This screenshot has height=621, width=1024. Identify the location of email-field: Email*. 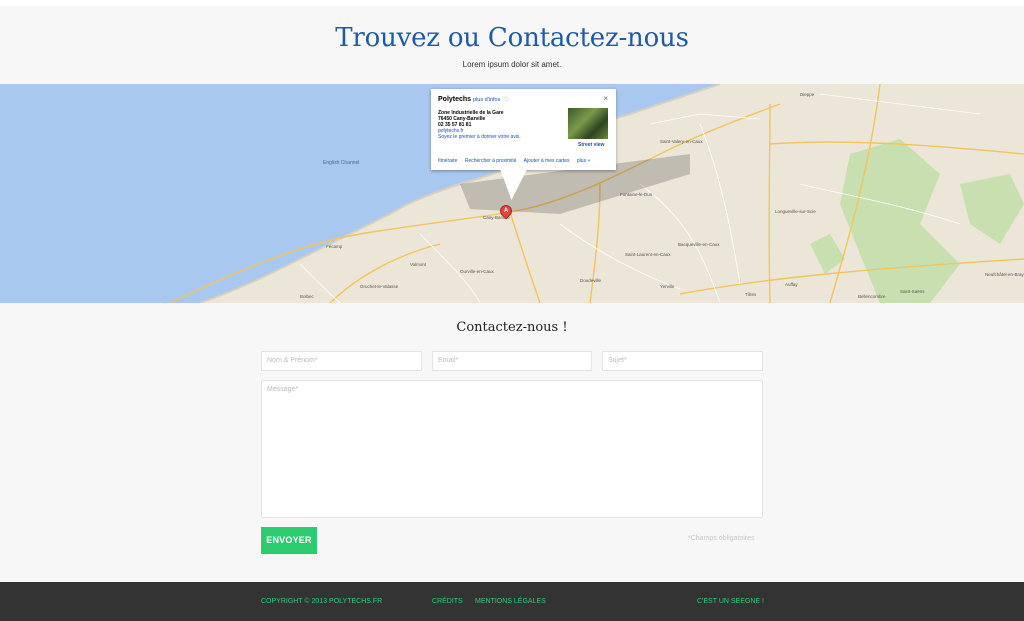
(512, 361).